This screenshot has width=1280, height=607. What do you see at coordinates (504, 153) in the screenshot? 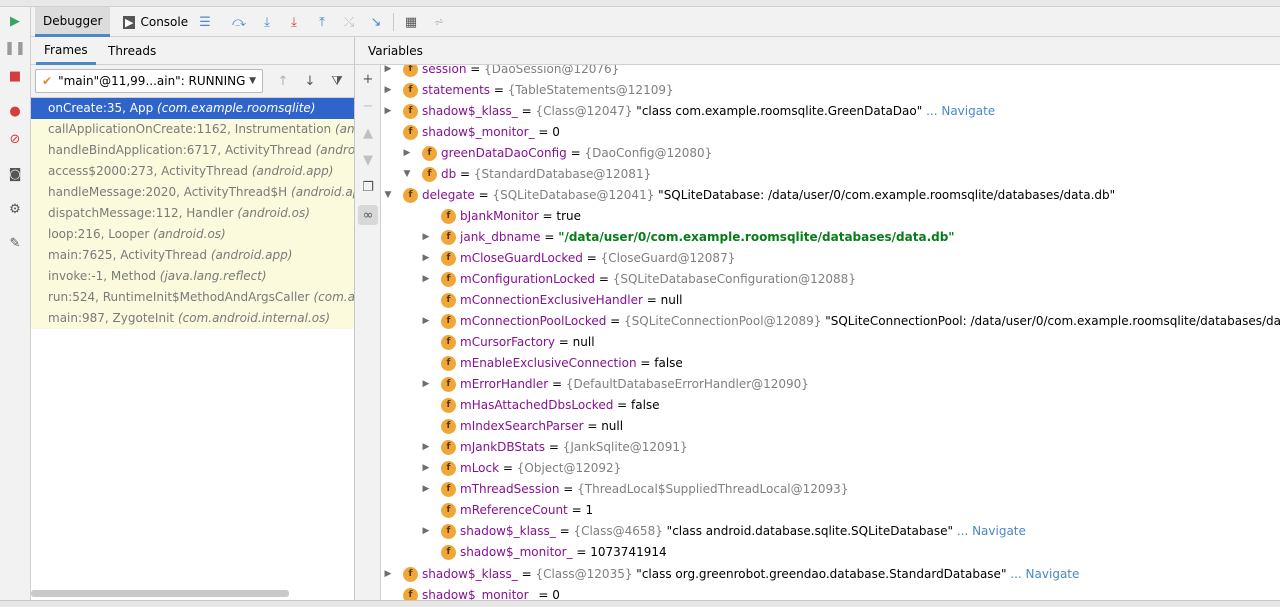
I see `variable-name: greenDataDaoConfig` at bounding box center [504, 153].